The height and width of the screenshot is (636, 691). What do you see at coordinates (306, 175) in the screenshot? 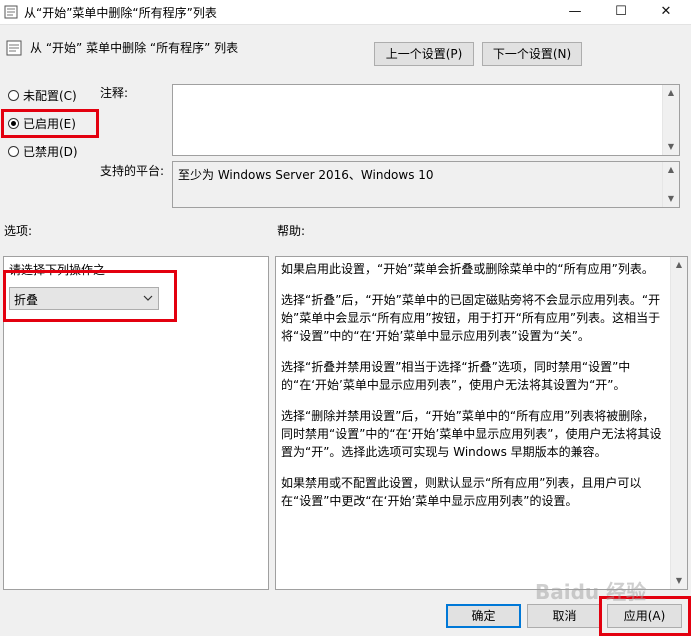
I see `platform-value: 至少为 Windows Server 2016、Windows 10` at bounding box center [306, 175].